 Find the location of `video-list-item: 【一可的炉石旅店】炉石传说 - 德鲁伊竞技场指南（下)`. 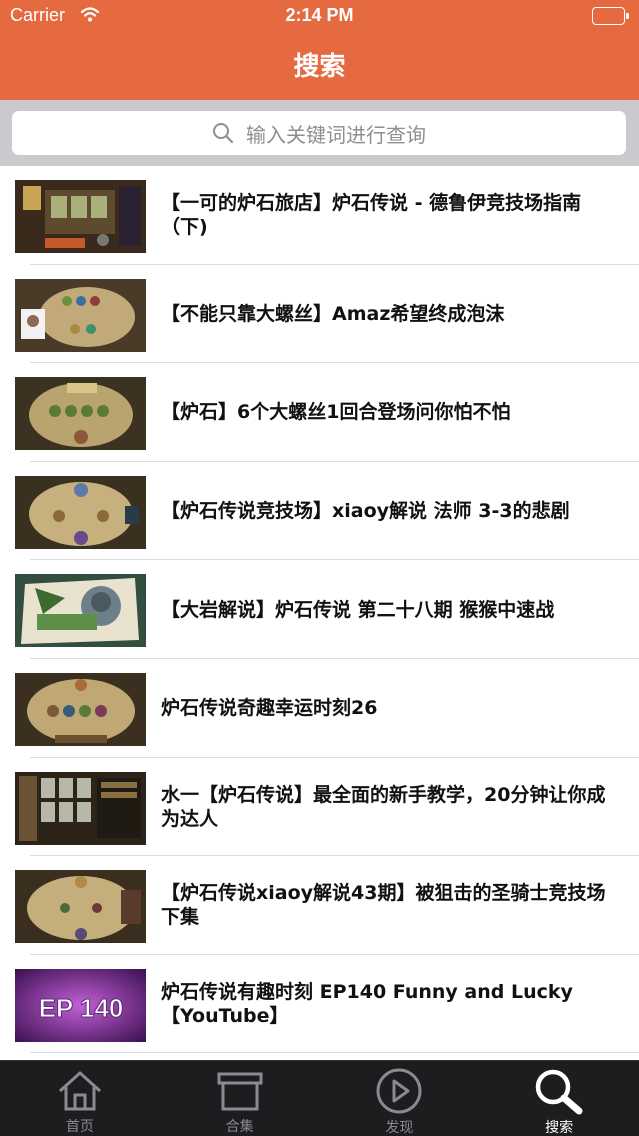

video-list-item: 【一可的炉石旅店】炉石传说 - 德鲁伊竞技场指南（下) is located at coordinates (319, 215).